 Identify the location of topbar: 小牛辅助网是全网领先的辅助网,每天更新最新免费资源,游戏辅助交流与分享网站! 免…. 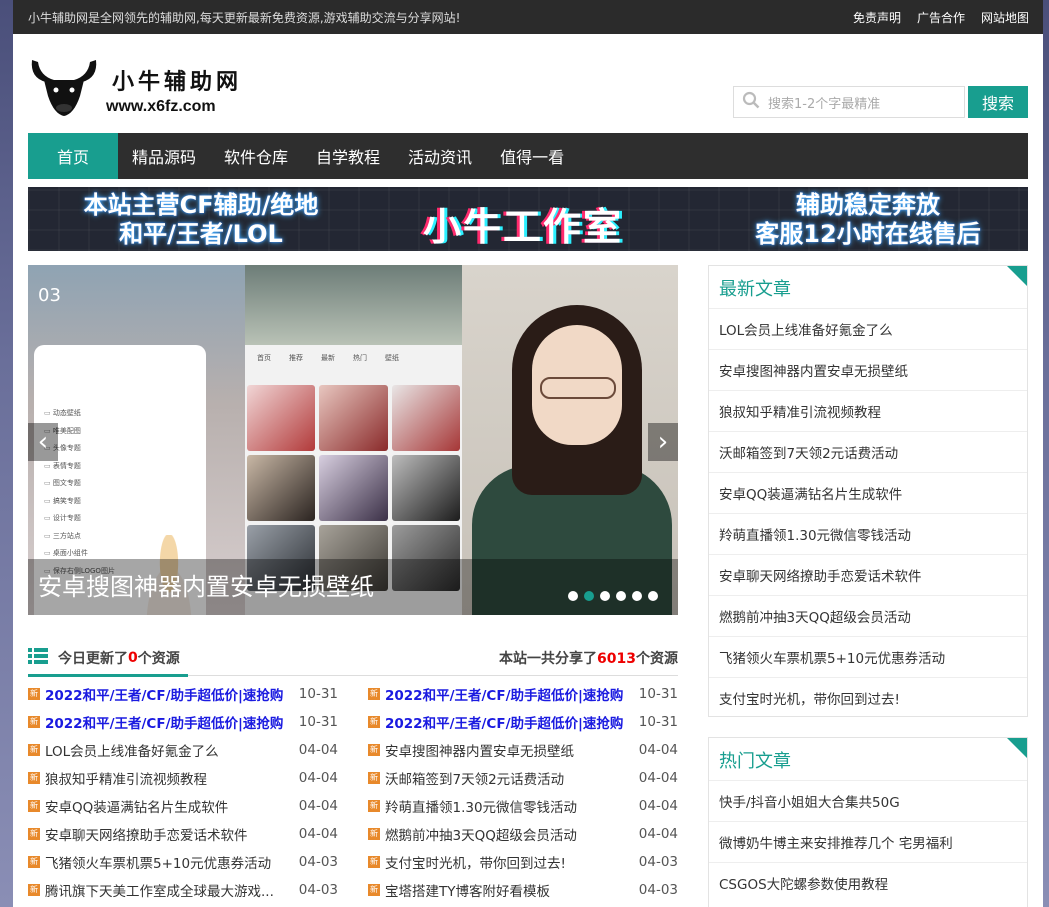
(528, 17).